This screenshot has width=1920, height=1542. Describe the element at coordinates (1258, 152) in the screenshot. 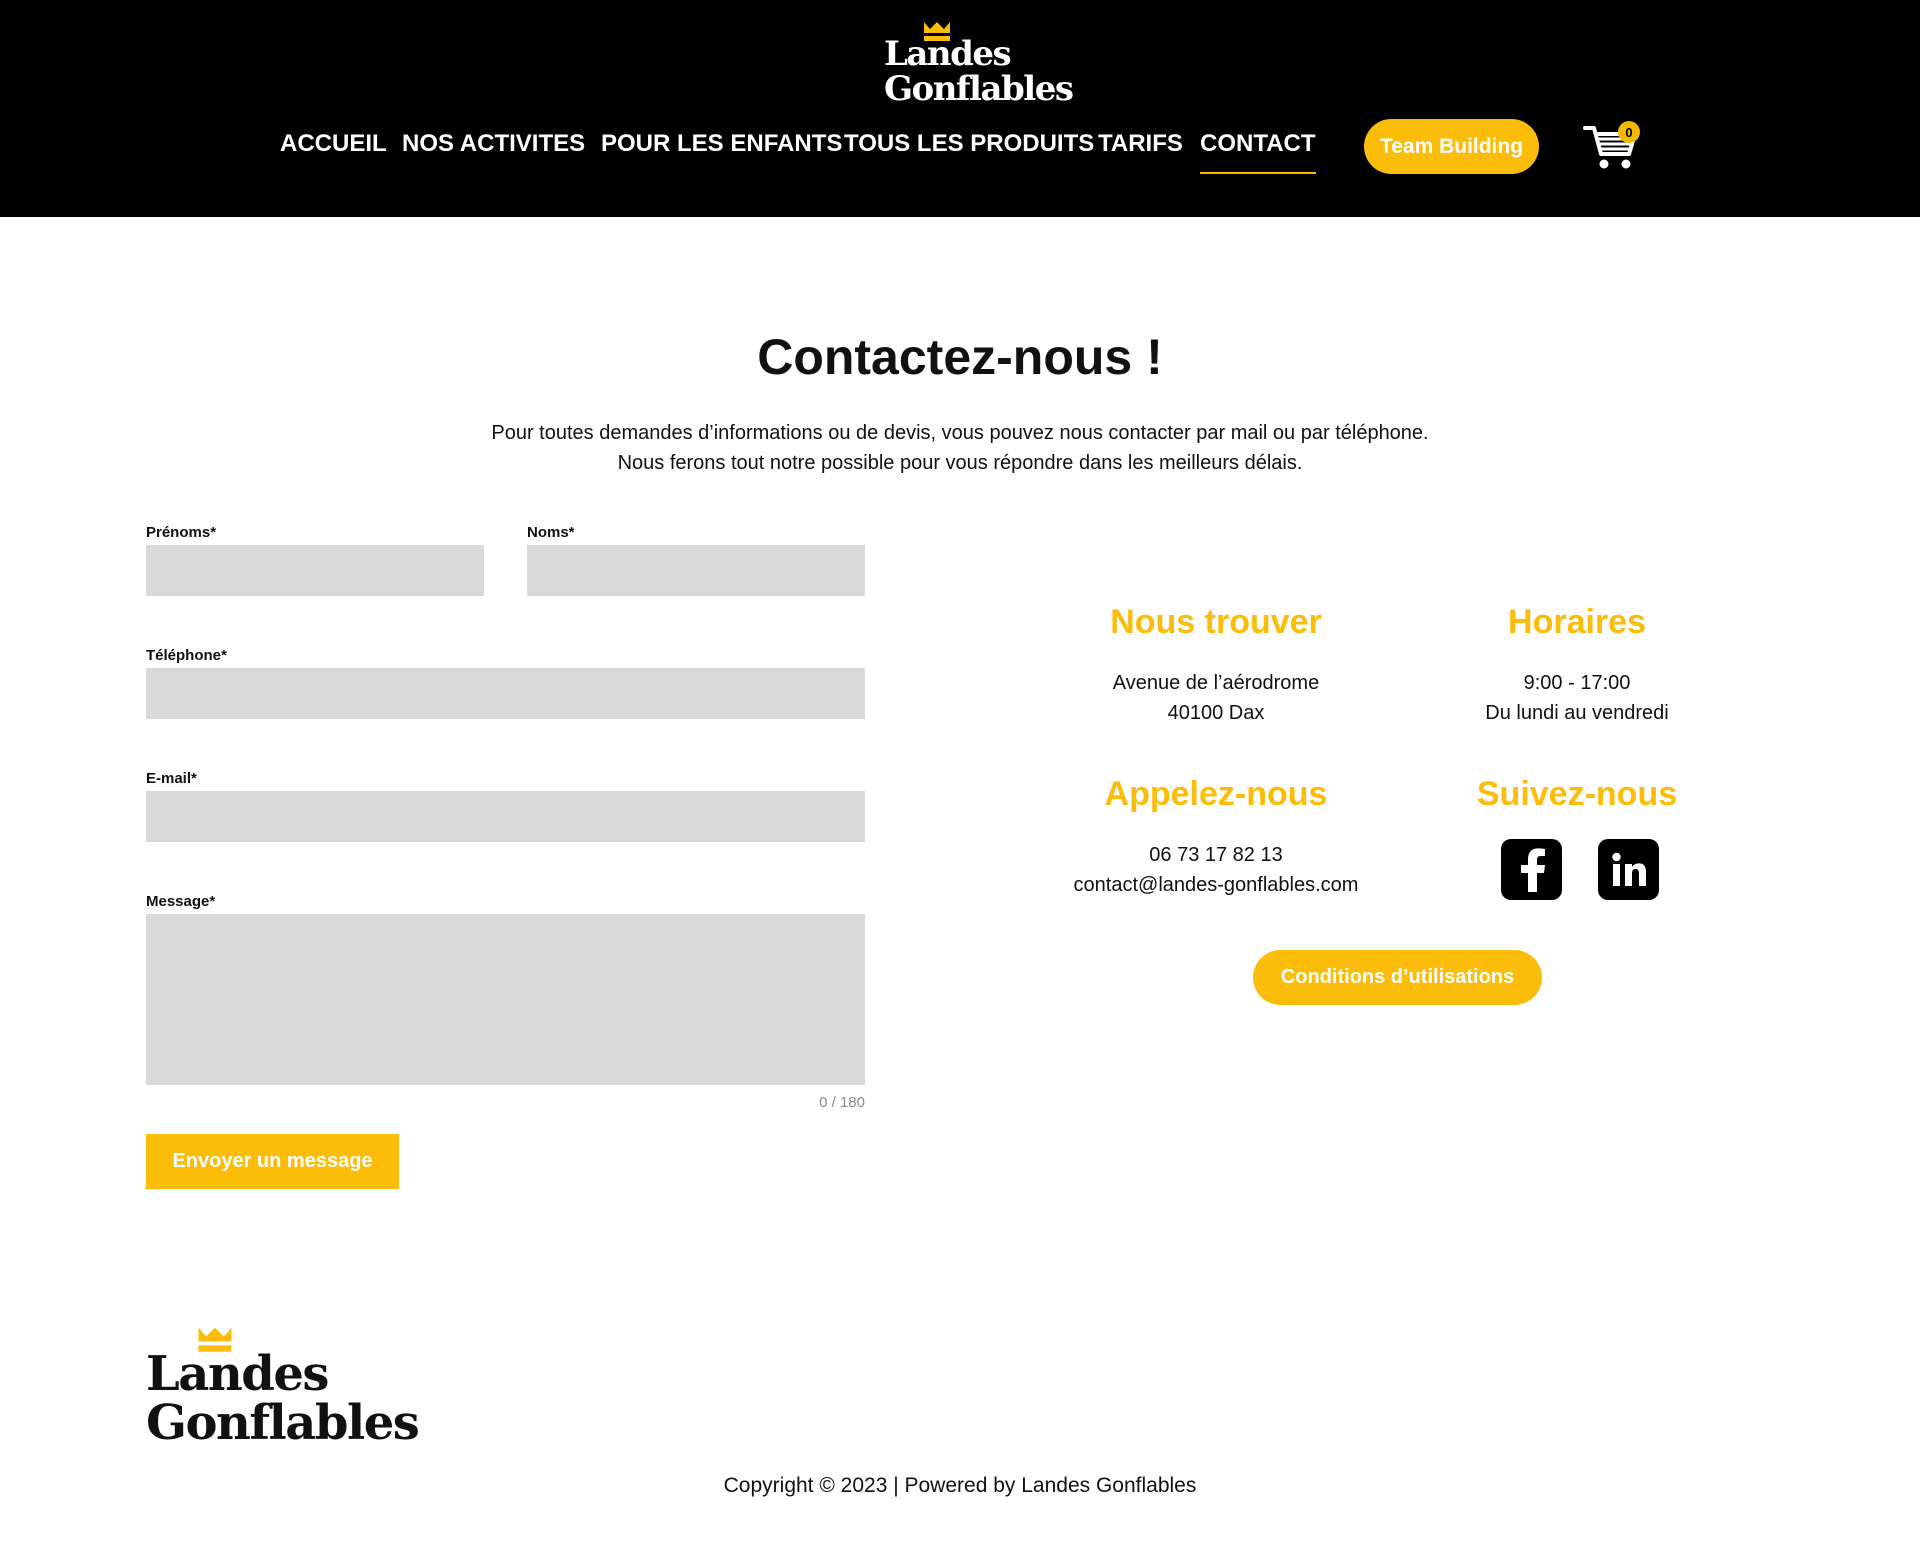

I see `nav-item-contact: CONTACT` at that location.